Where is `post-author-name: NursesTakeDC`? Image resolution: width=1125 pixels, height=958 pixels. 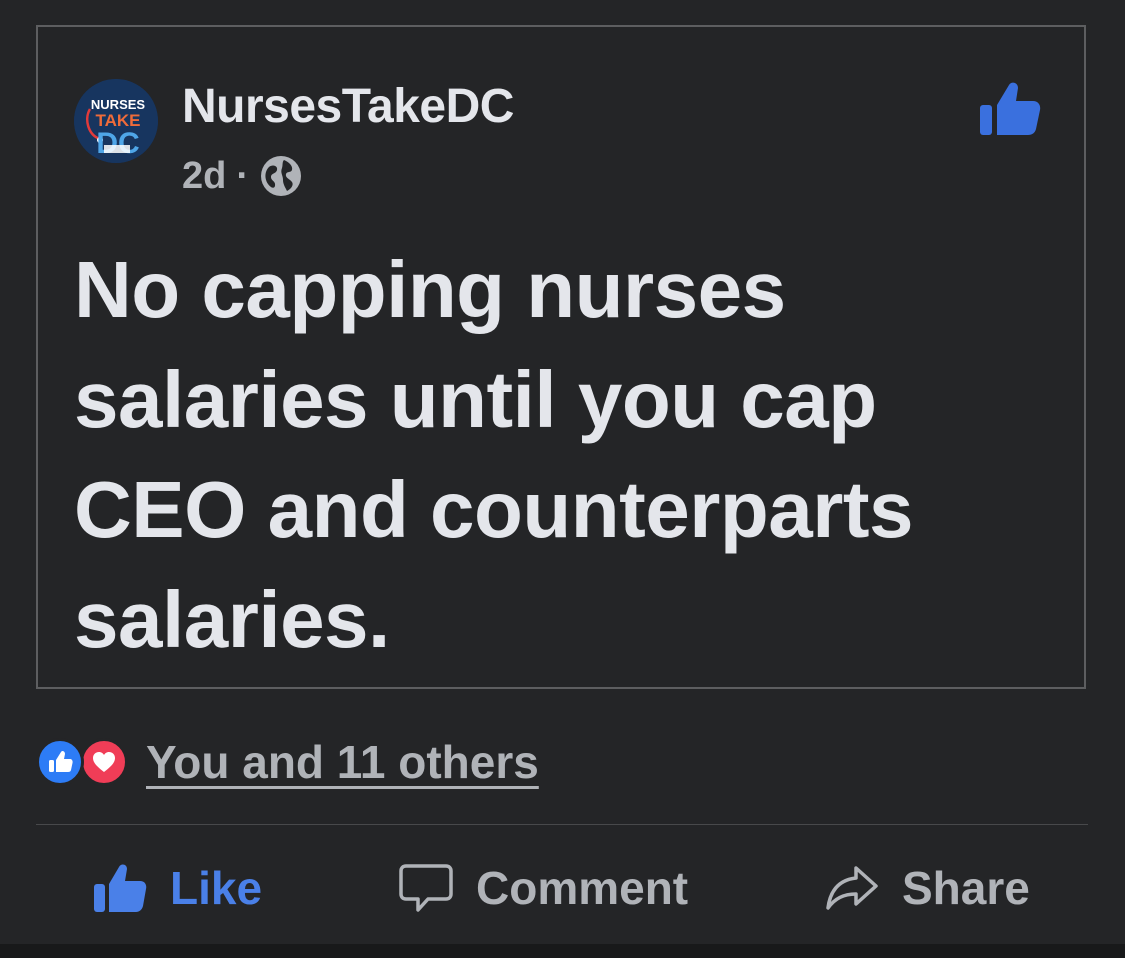 post-author-name: NursesTakeDC is located at coordinates (348, 106).